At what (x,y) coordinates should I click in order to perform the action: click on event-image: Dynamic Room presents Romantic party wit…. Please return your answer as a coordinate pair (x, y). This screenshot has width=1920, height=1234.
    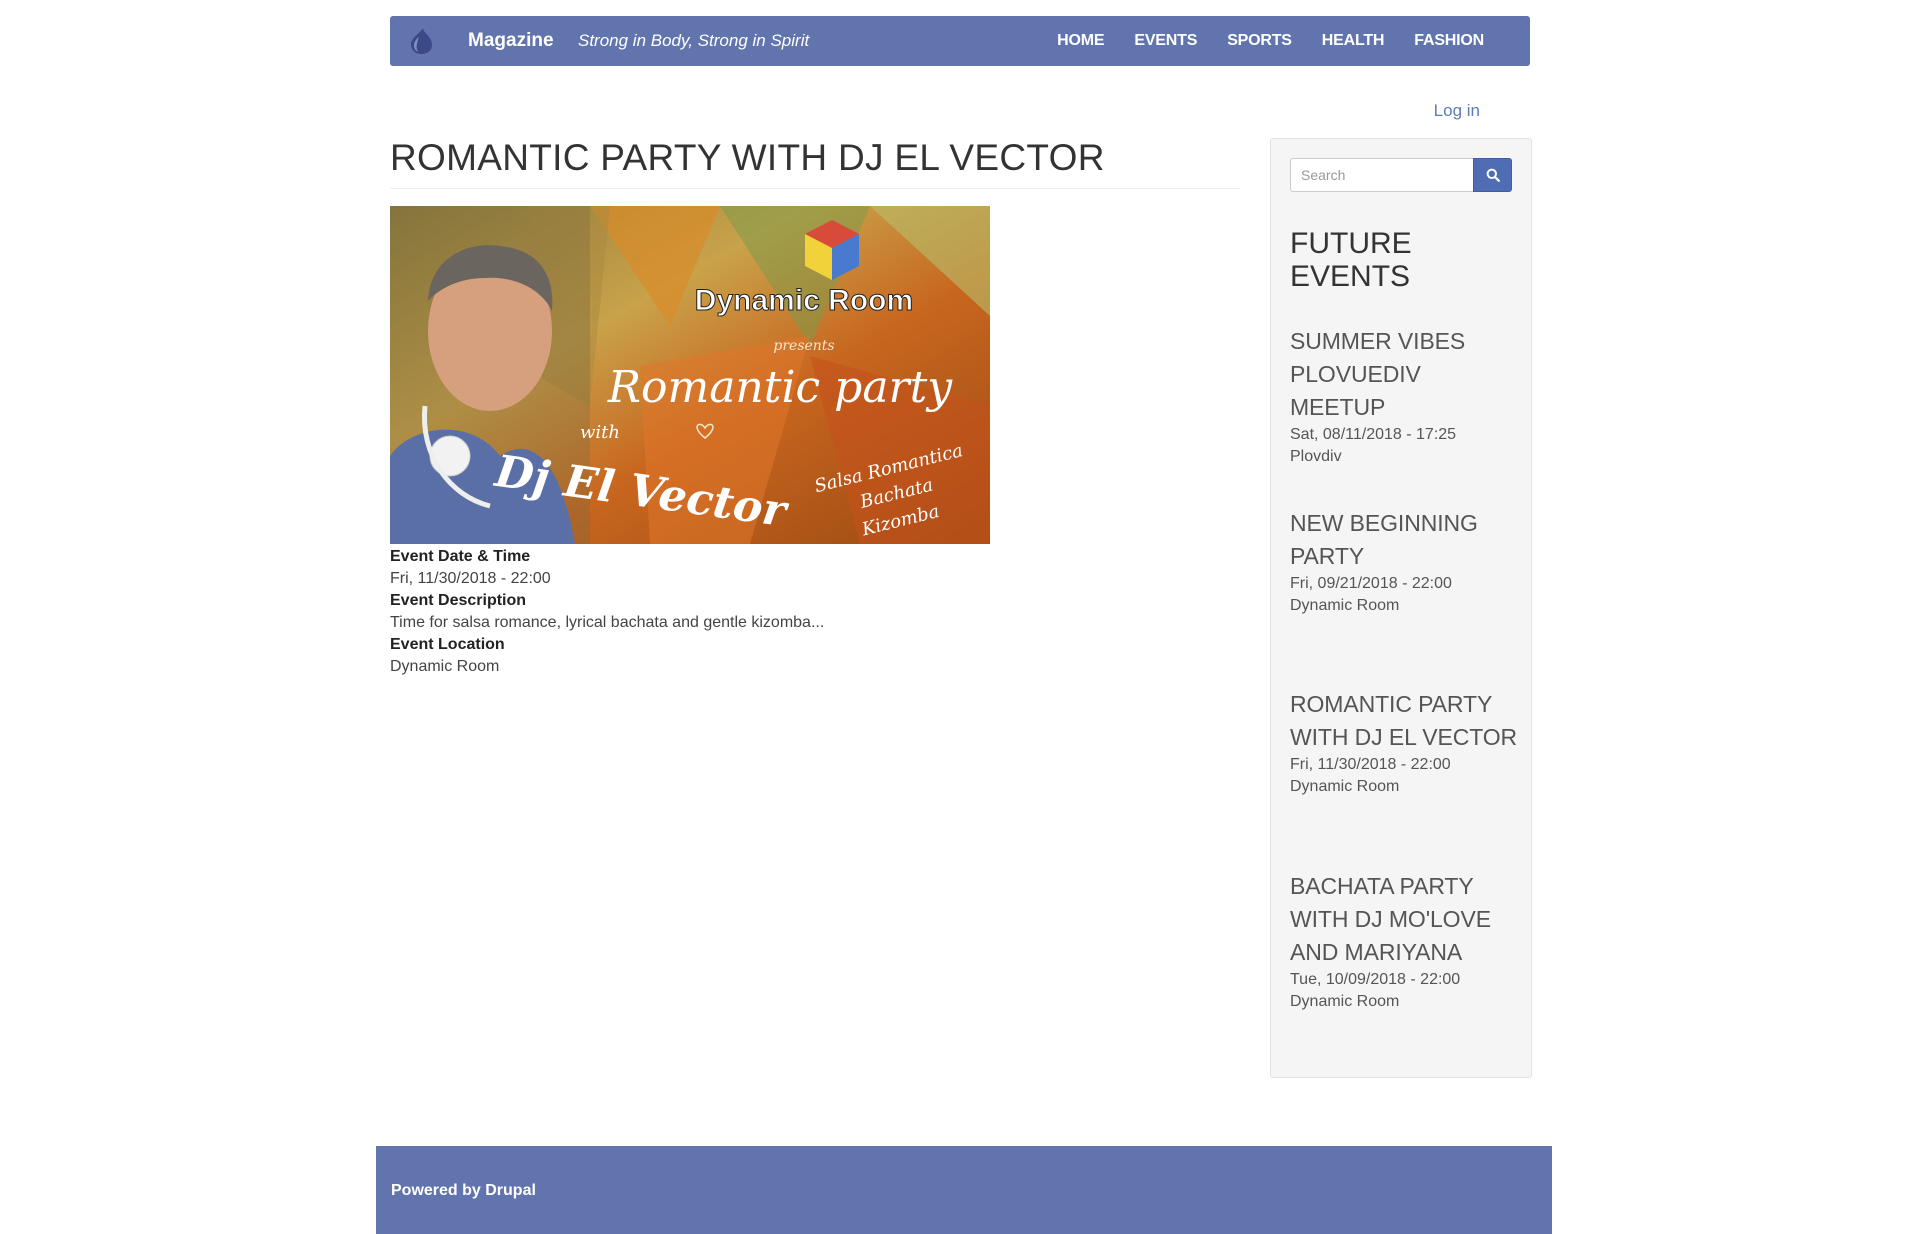
    Looking at the image, I should click on (690, 375).